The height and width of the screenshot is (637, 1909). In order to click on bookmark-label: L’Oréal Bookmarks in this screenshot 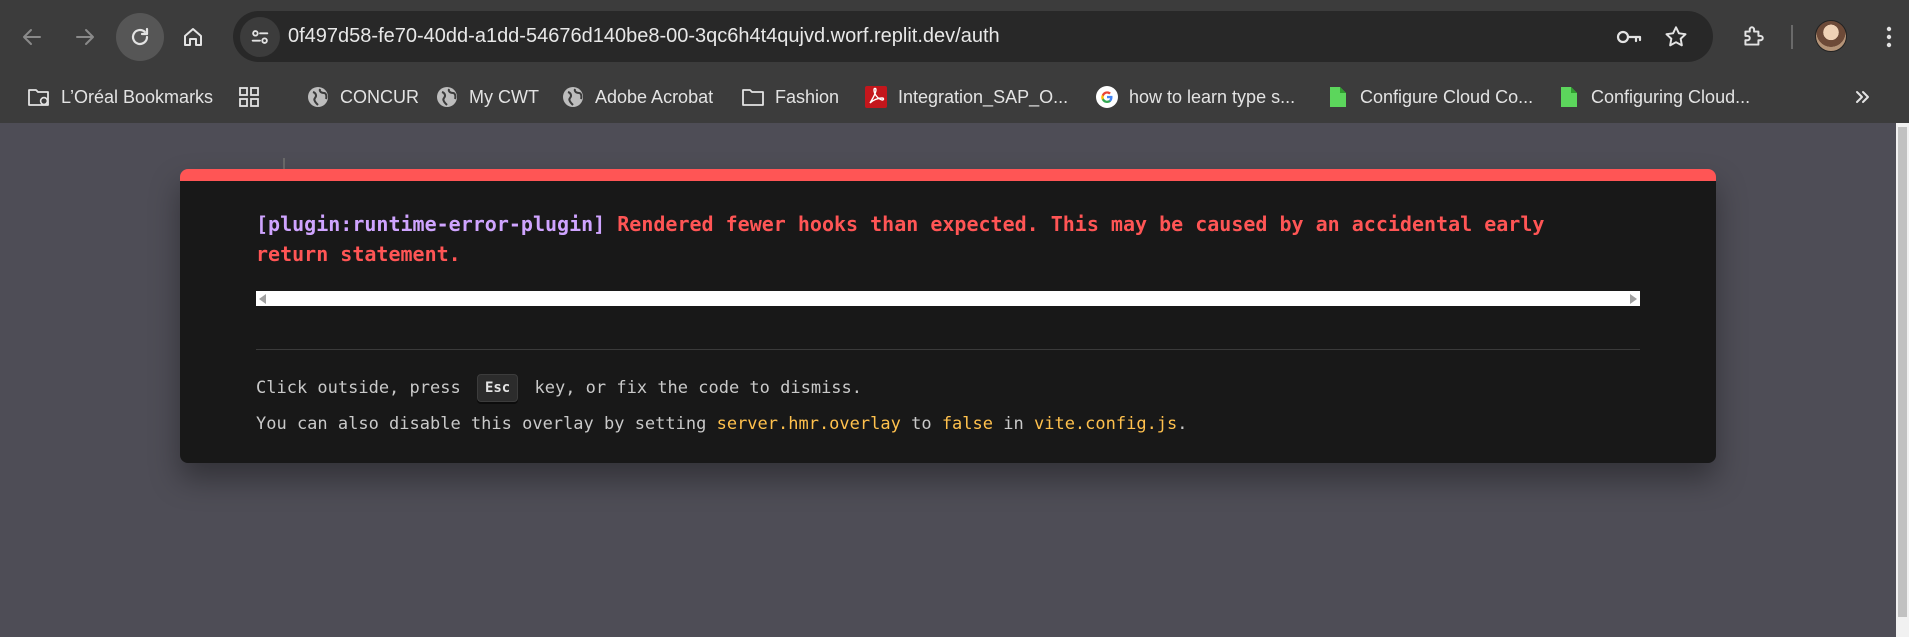, I will do `click(137, 96)`.